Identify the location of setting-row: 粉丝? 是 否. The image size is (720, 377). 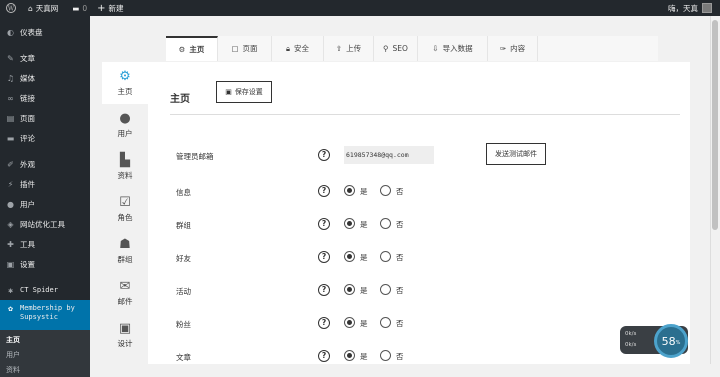
(419, 324).